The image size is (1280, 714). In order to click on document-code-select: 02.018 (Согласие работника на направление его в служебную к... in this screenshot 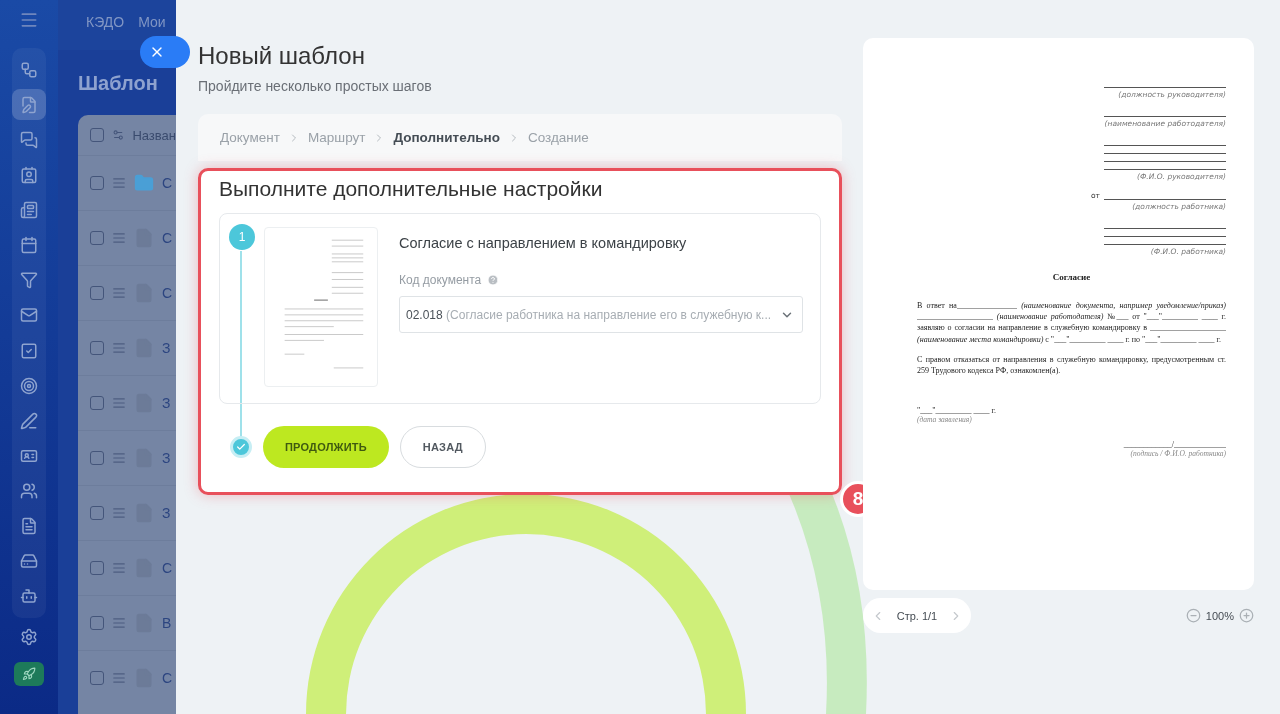, I will do `click(601, 314)`.